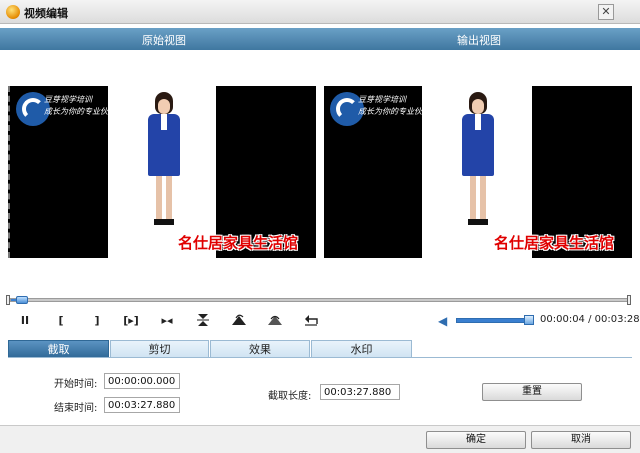 This screenshot has height=453, width=640. Describe the element at coordinates (164, 40) in the screenshot. I see `original-view-label: 原始视图` at that location.